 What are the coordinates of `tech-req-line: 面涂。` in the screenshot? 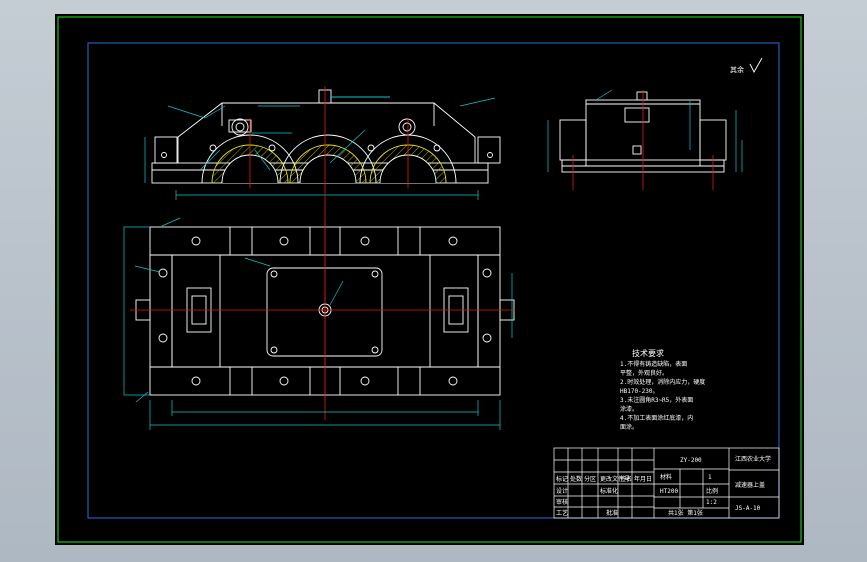 It's located at (629, 427).